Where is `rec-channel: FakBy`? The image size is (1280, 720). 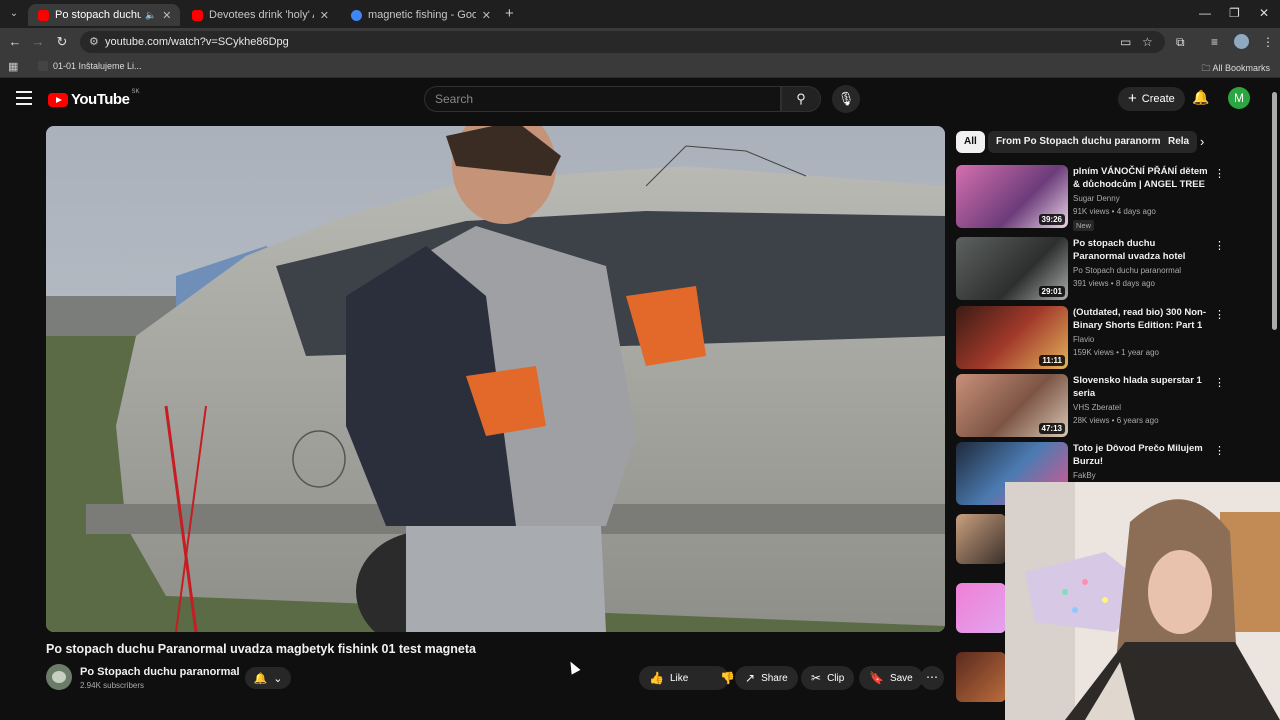 rec-channel: FakBy is located at coordinates (1084, 475).